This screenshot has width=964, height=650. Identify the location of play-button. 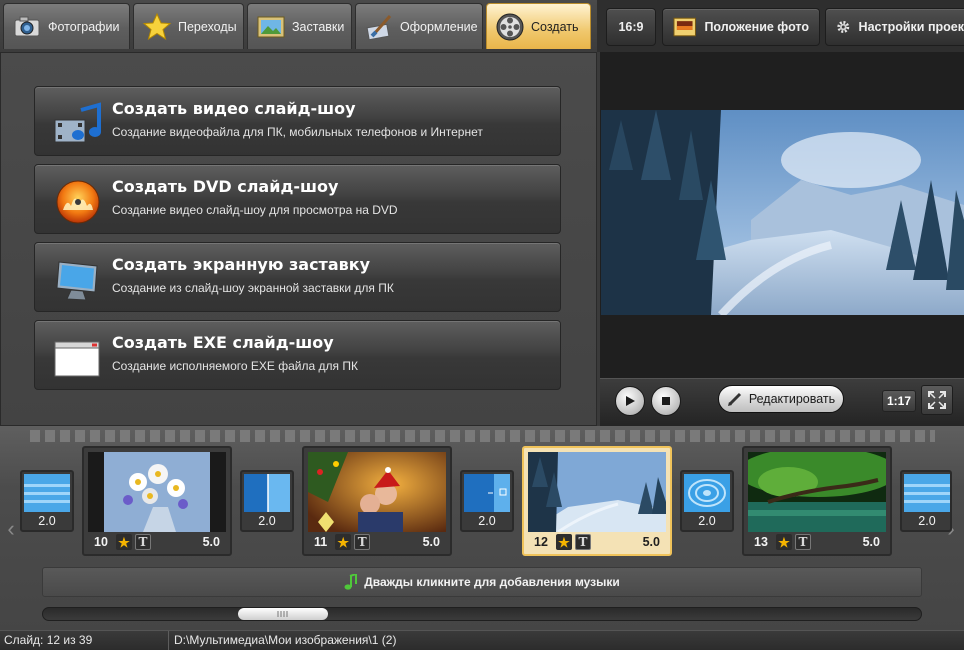
(630, 401).